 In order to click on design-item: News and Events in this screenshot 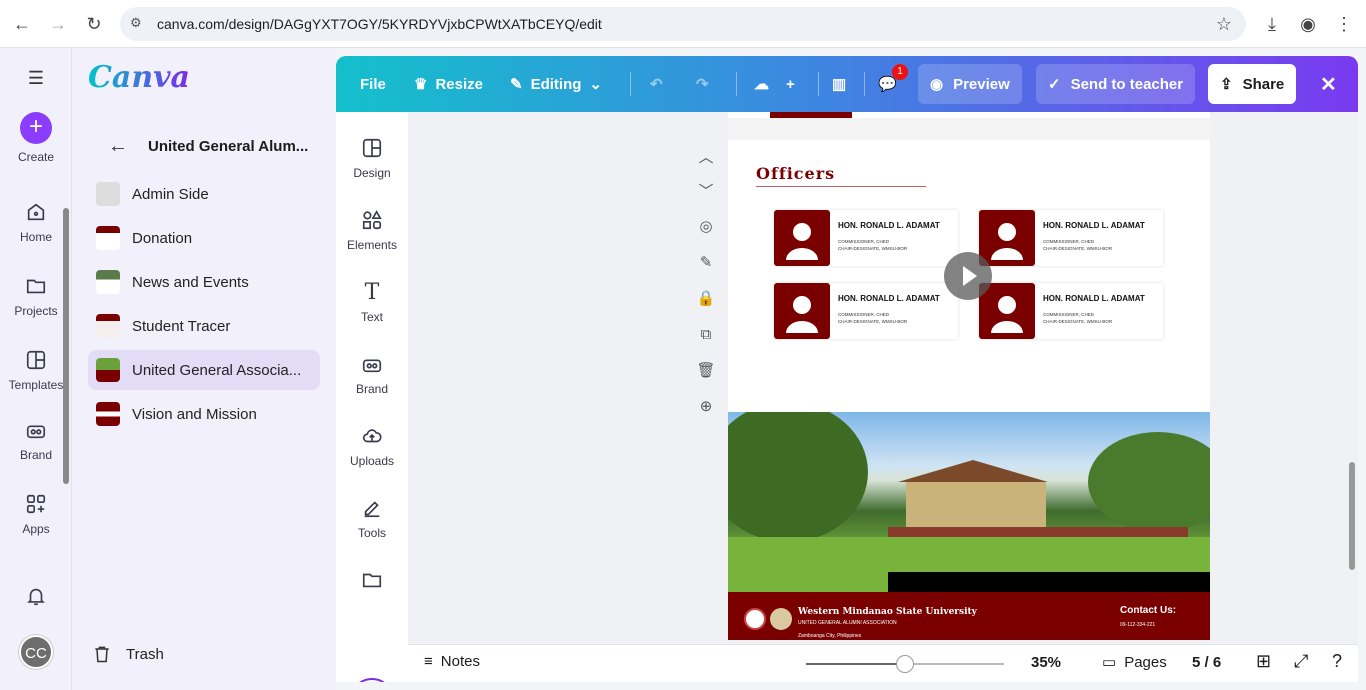, I will do `click(204, 282)`.